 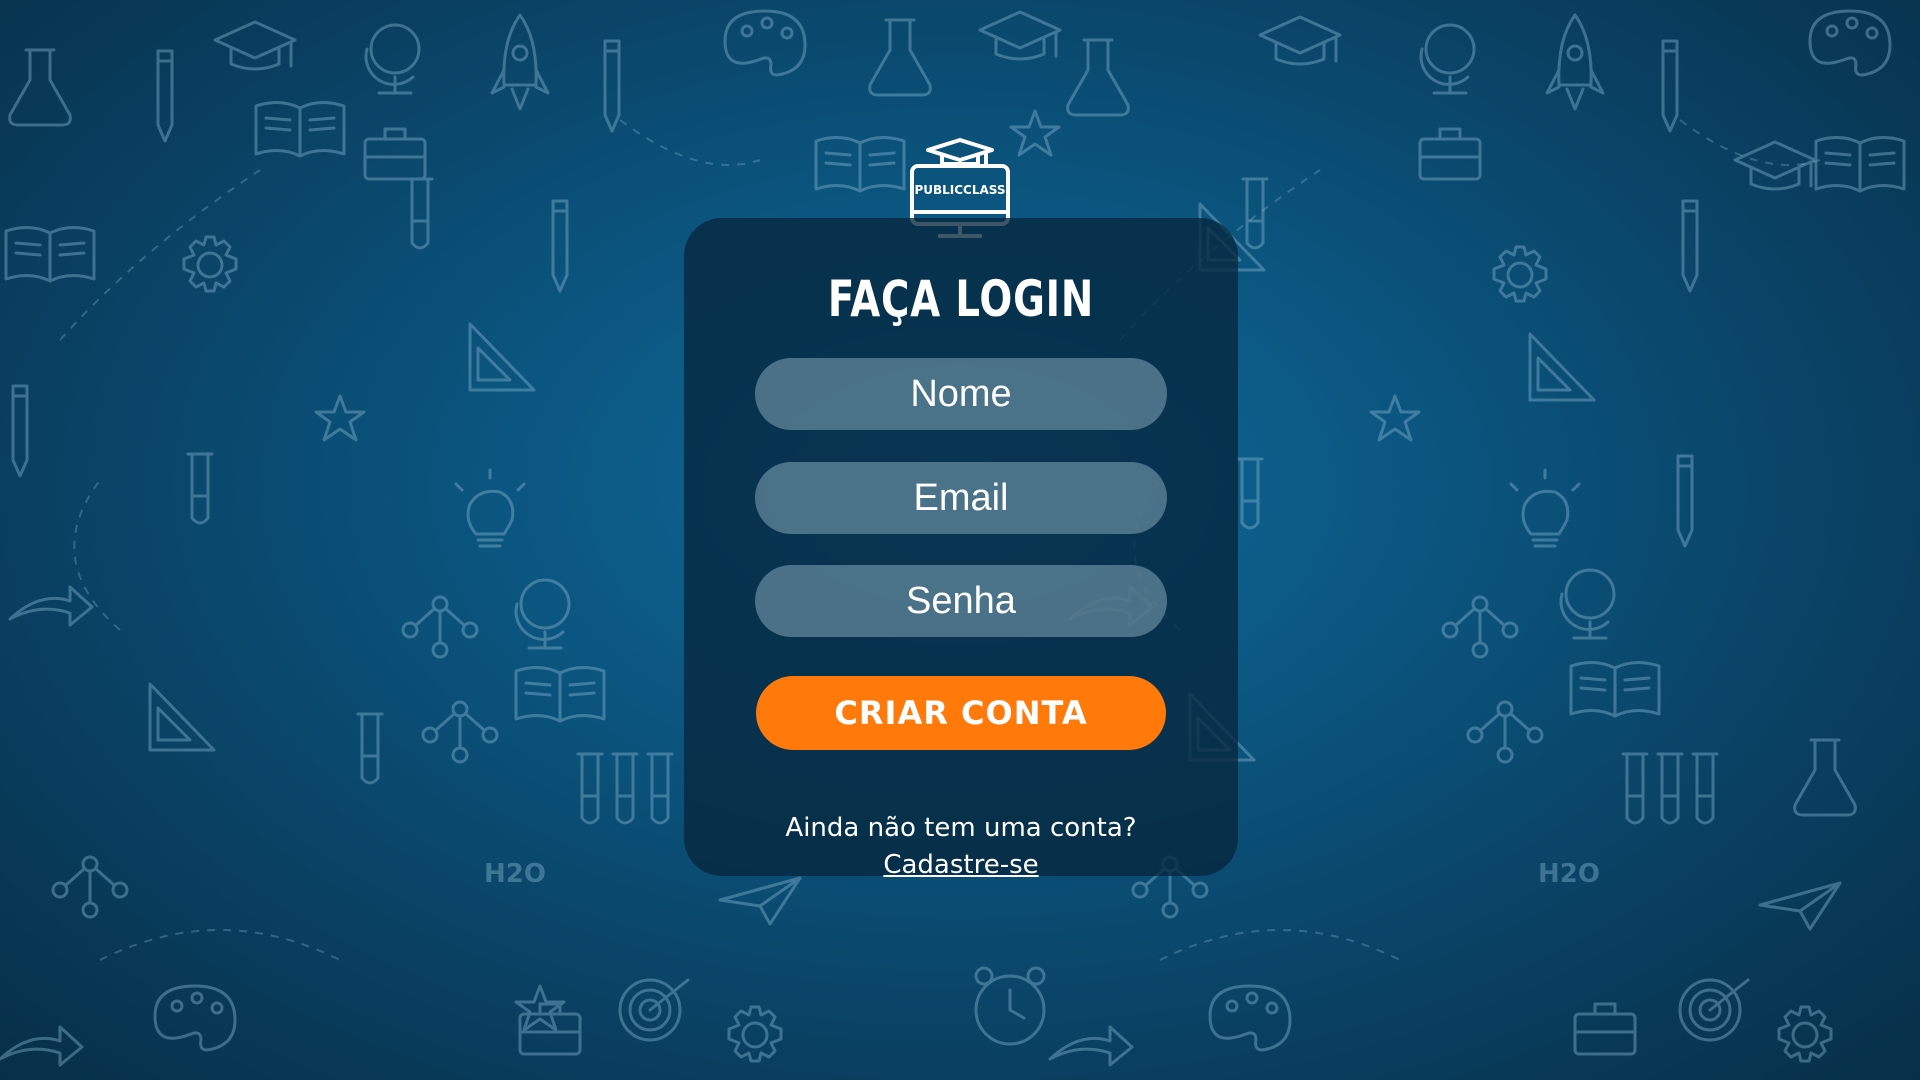 I want to click on signup-prompt-text: Ainda não tem uma conta? Cadastre-se, so click(x=961, y=847).